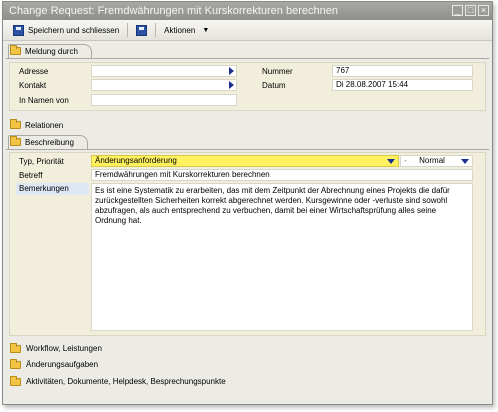 The width and height of the screenshot is (498, 412). Describe the element at coordinates (33, 85) in the screenshot. I see `kontakt-label: Kontakt` at that location.